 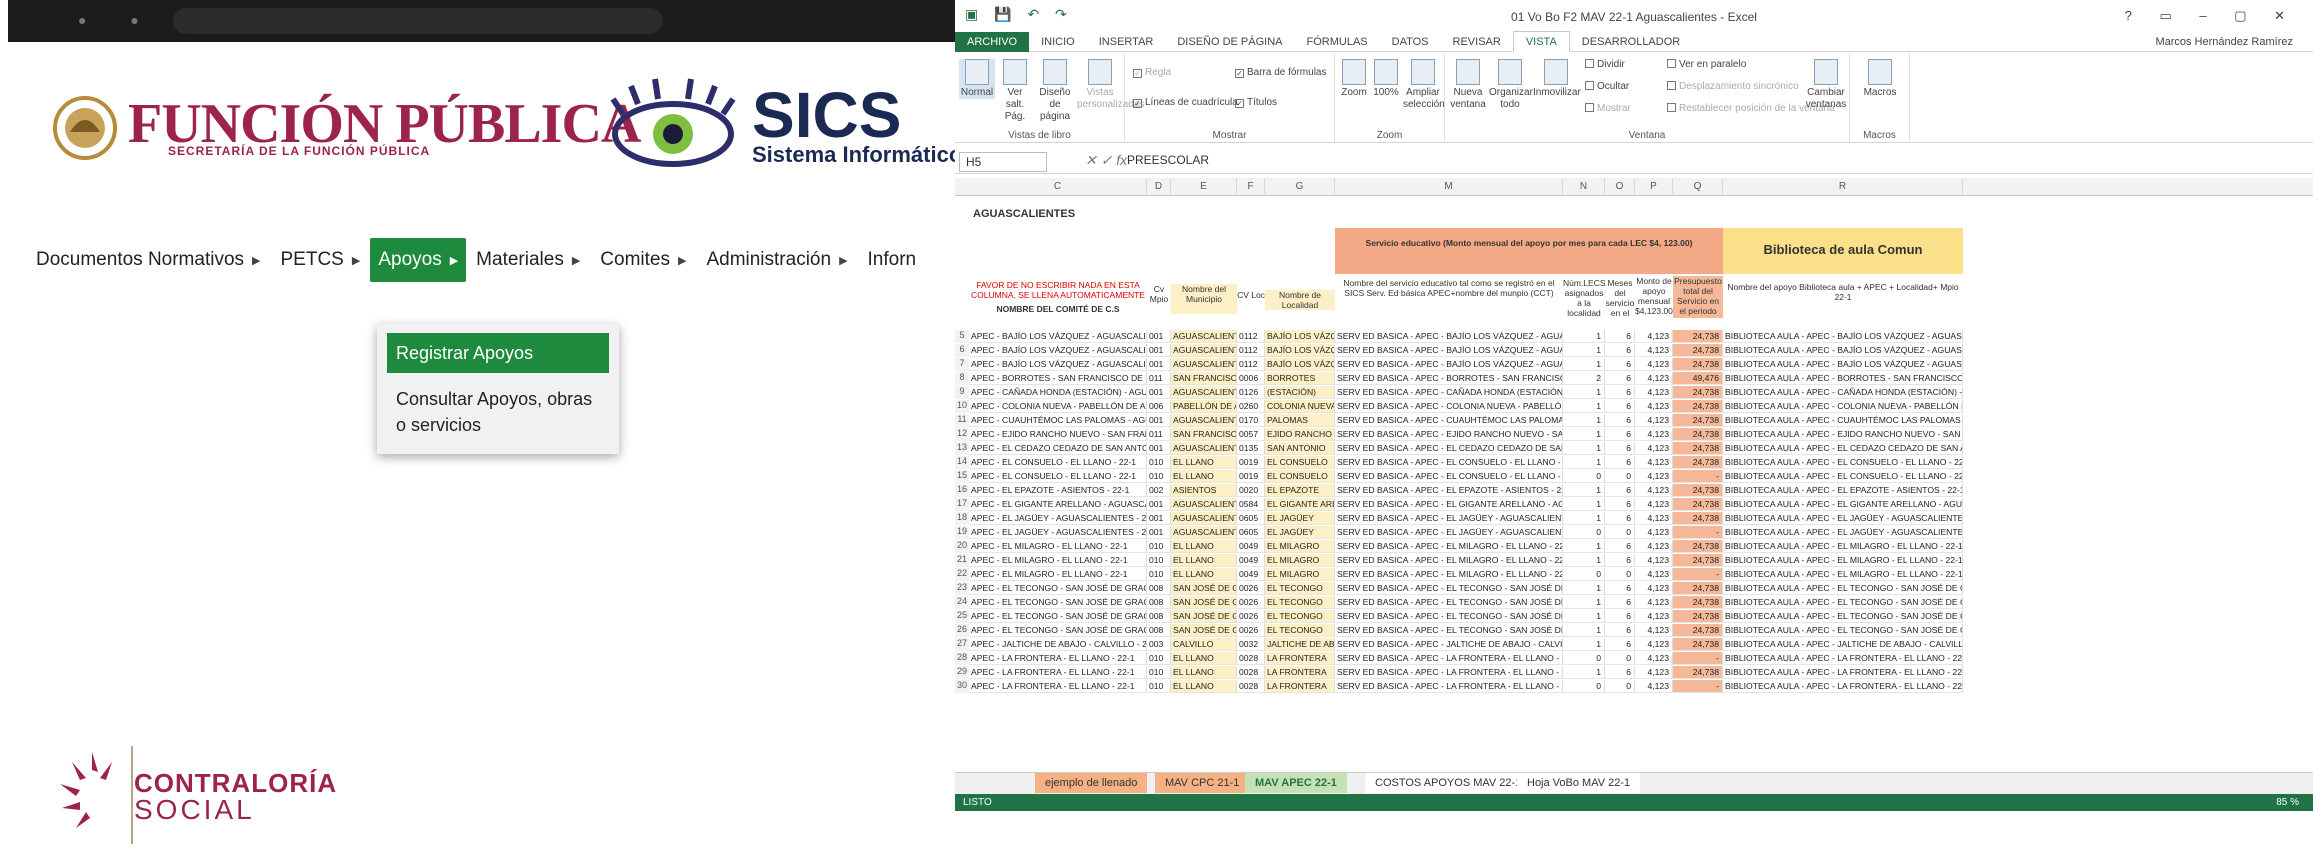 What do you see at coordinates (1106, 160) in the screenshot?
I see `fx-icon: ✕ ✓ fx` at bounding box center [1106, 160].